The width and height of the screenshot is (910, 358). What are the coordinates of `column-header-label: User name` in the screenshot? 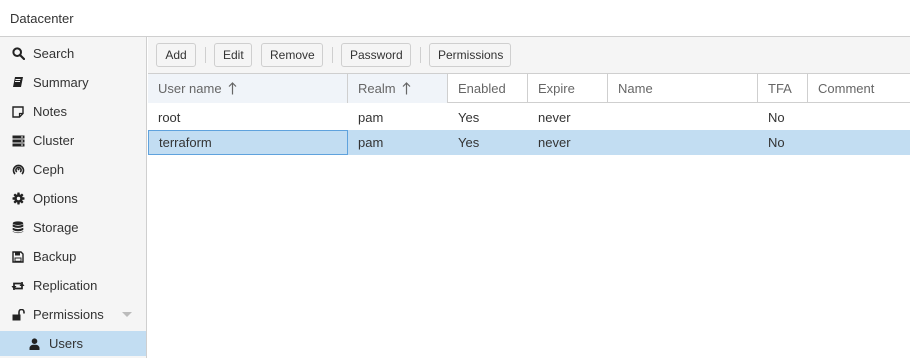 It's located at (190, 88).